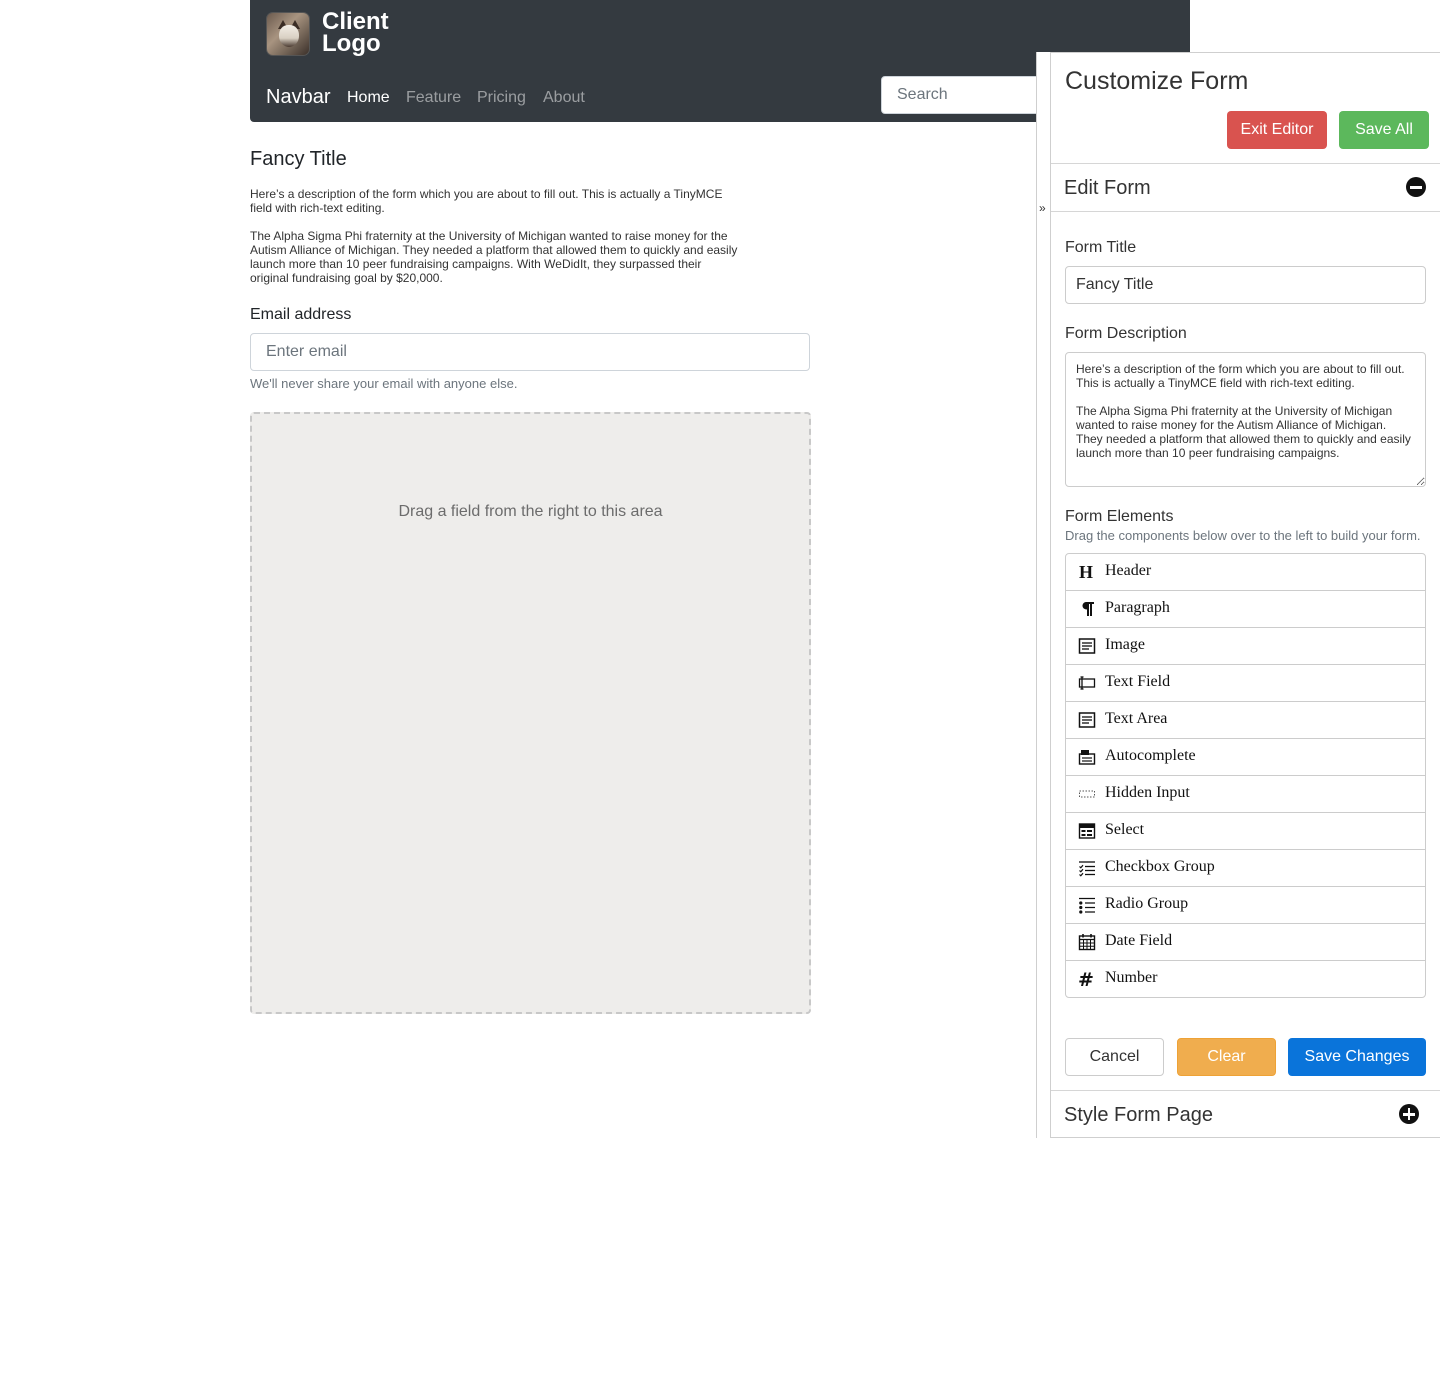  What do you see at coordinates (1245, 757) in the screenshot?
I see `element-autocomplete: Autocomplete` at bounding box center [1245, 757].